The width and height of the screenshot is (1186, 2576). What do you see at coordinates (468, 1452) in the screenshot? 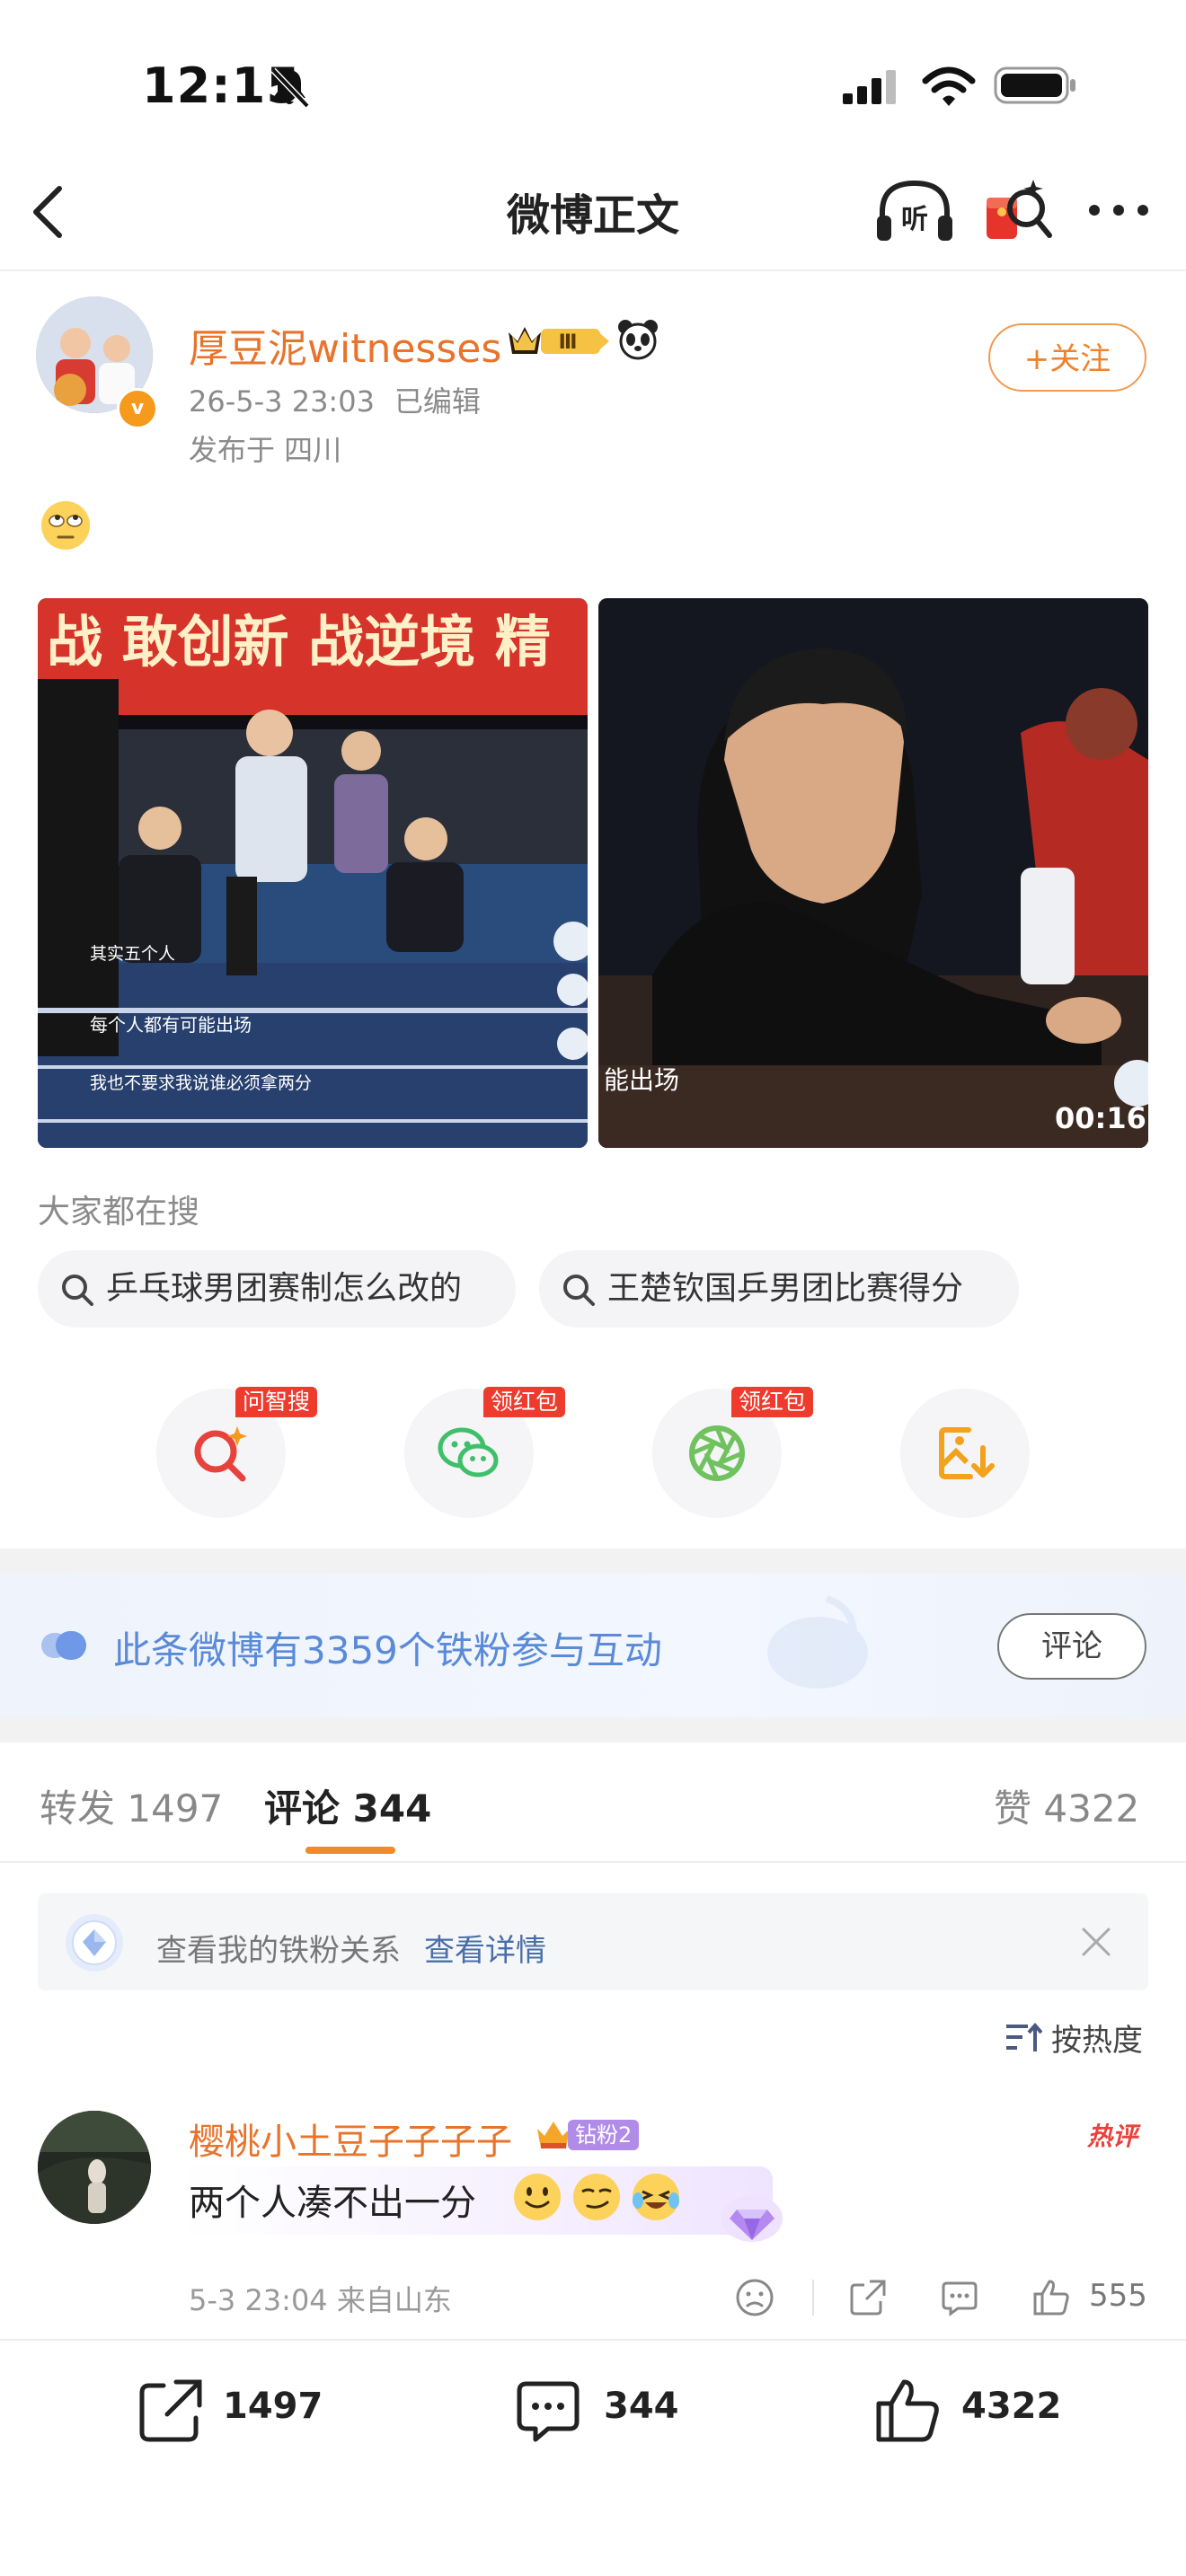
I see `wechat-icon` at bounding box center [468, 1452].